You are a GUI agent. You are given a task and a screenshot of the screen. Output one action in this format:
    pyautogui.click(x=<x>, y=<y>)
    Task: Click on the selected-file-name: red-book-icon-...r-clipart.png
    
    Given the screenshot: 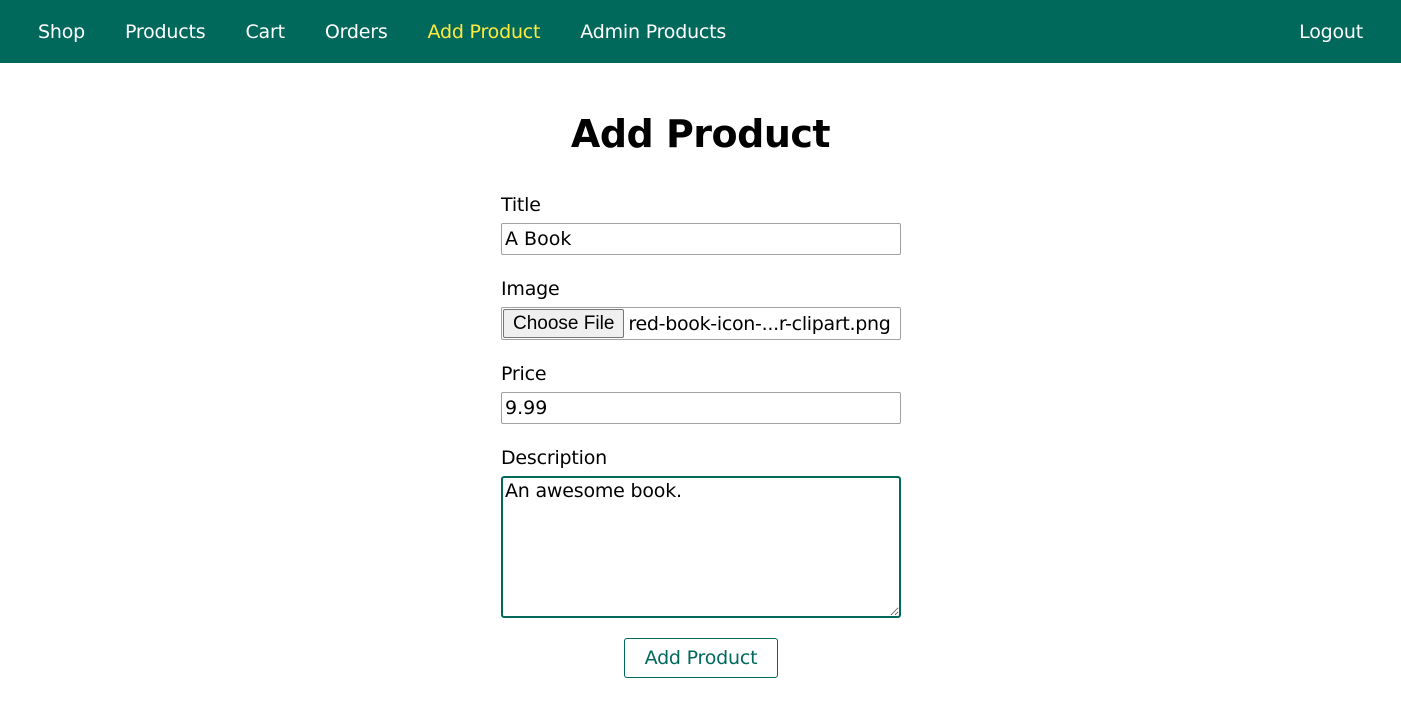 What is the action you would take?
    pyautogui.click(x=759, y=323)
    